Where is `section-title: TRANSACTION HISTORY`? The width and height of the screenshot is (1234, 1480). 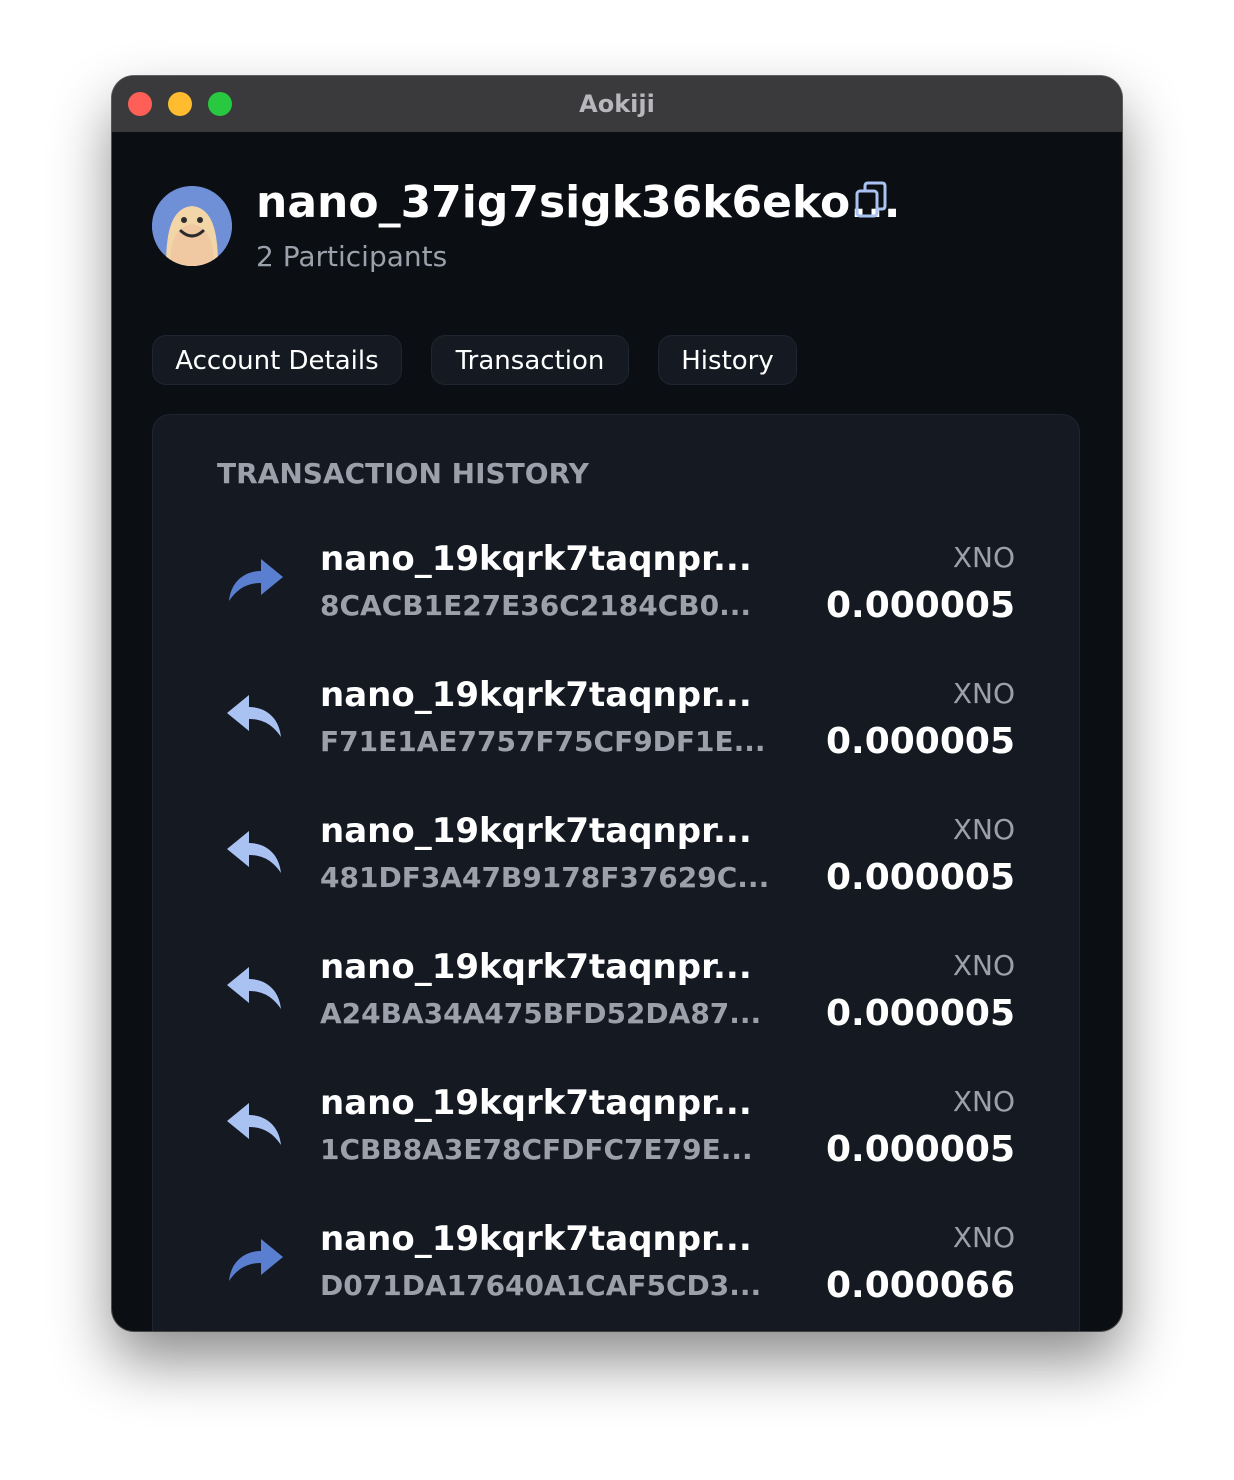
section-title: TRANSACTION HISTORY is located at coordinates (403, 473).